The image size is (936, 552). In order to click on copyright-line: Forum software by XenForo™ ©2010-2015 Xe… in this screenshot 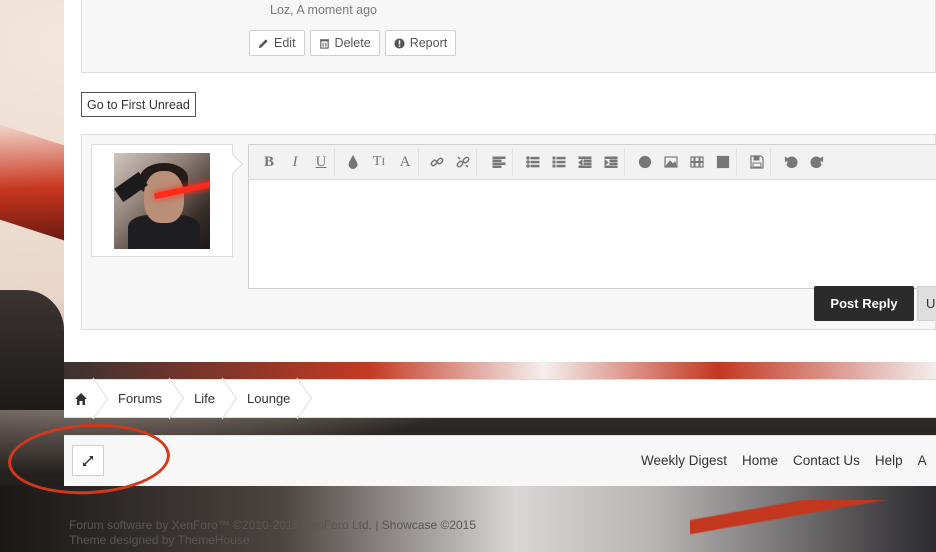, I will do `click(273, 525)`.